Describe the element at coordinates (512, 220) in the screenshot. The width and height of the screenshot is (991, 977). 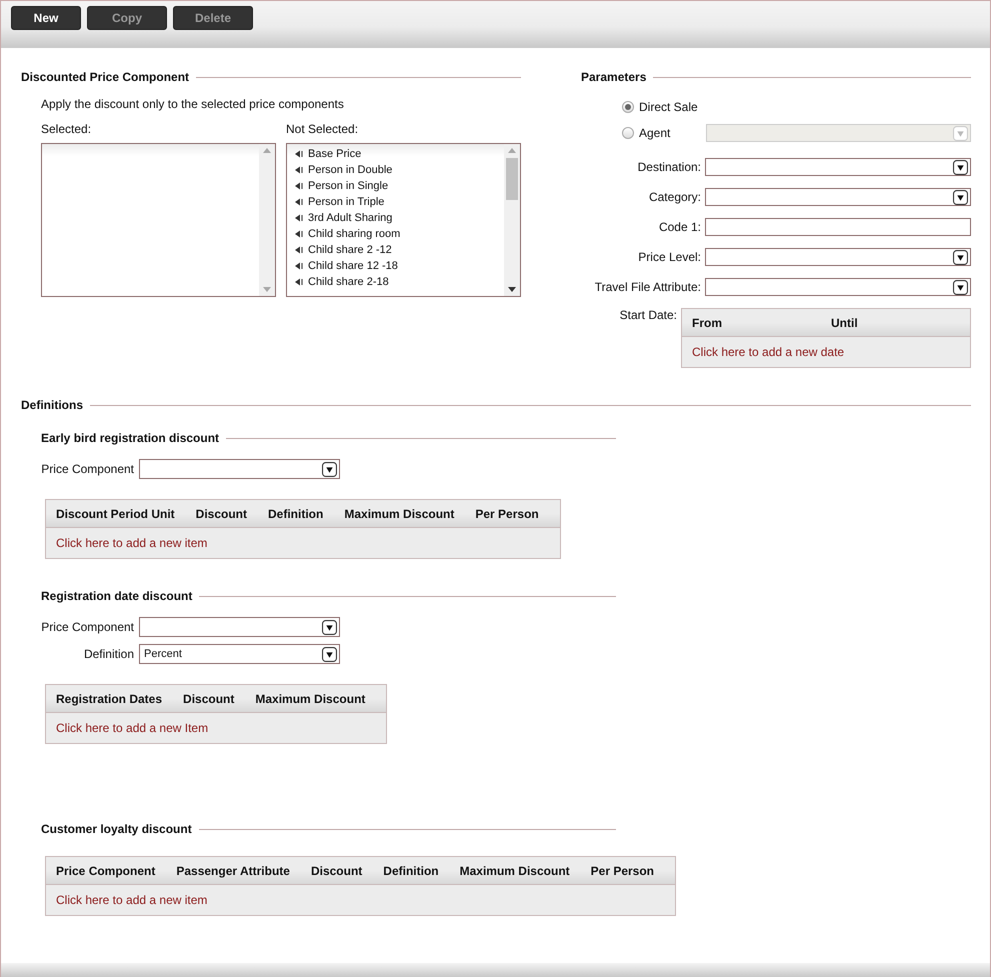
I see `scrollbar` at that location.